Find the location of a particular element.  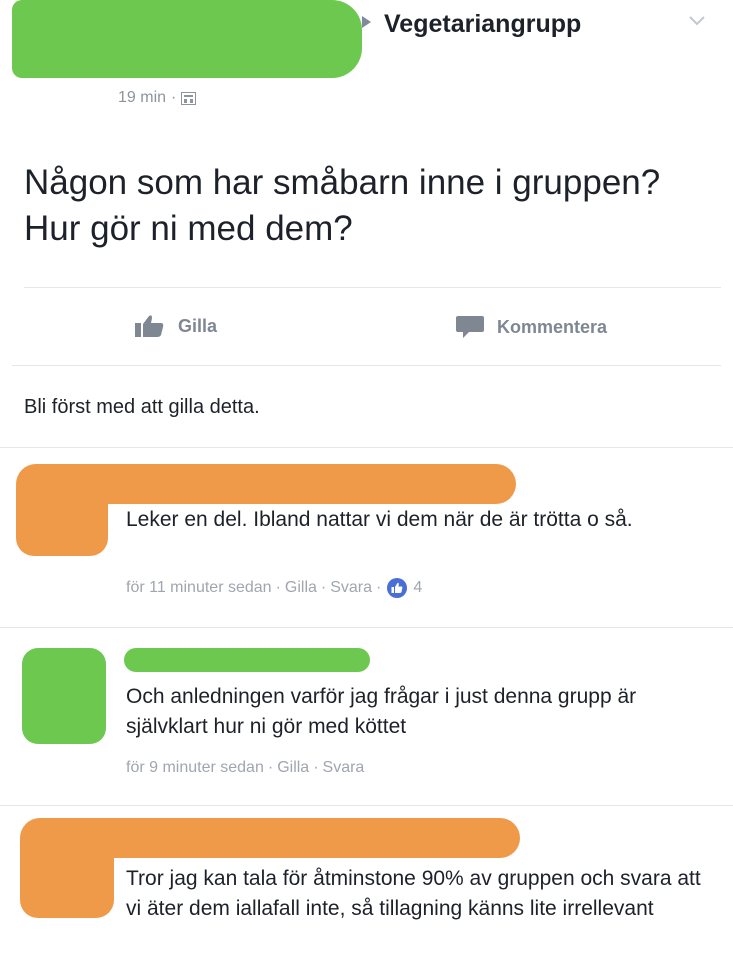

comment-timestamp: för 9 minuter sedan is located at coordinates (195, 768).